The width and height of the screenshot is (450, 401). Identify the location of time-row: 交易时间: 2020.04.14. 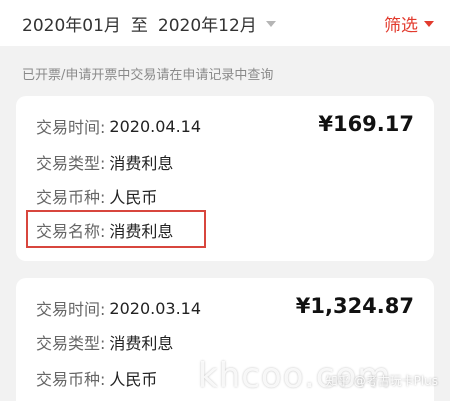
(118, 126).